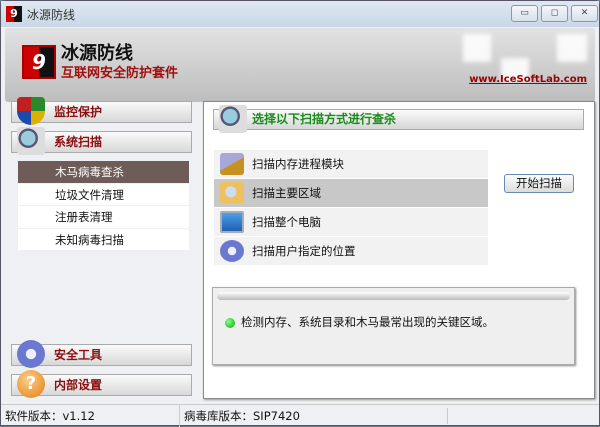 This screenshot has height=427, width=600. What do you see at coordinates (584, 13) in the screenshot?
I see `close-button: ✕` at bounding box center [584, 13].